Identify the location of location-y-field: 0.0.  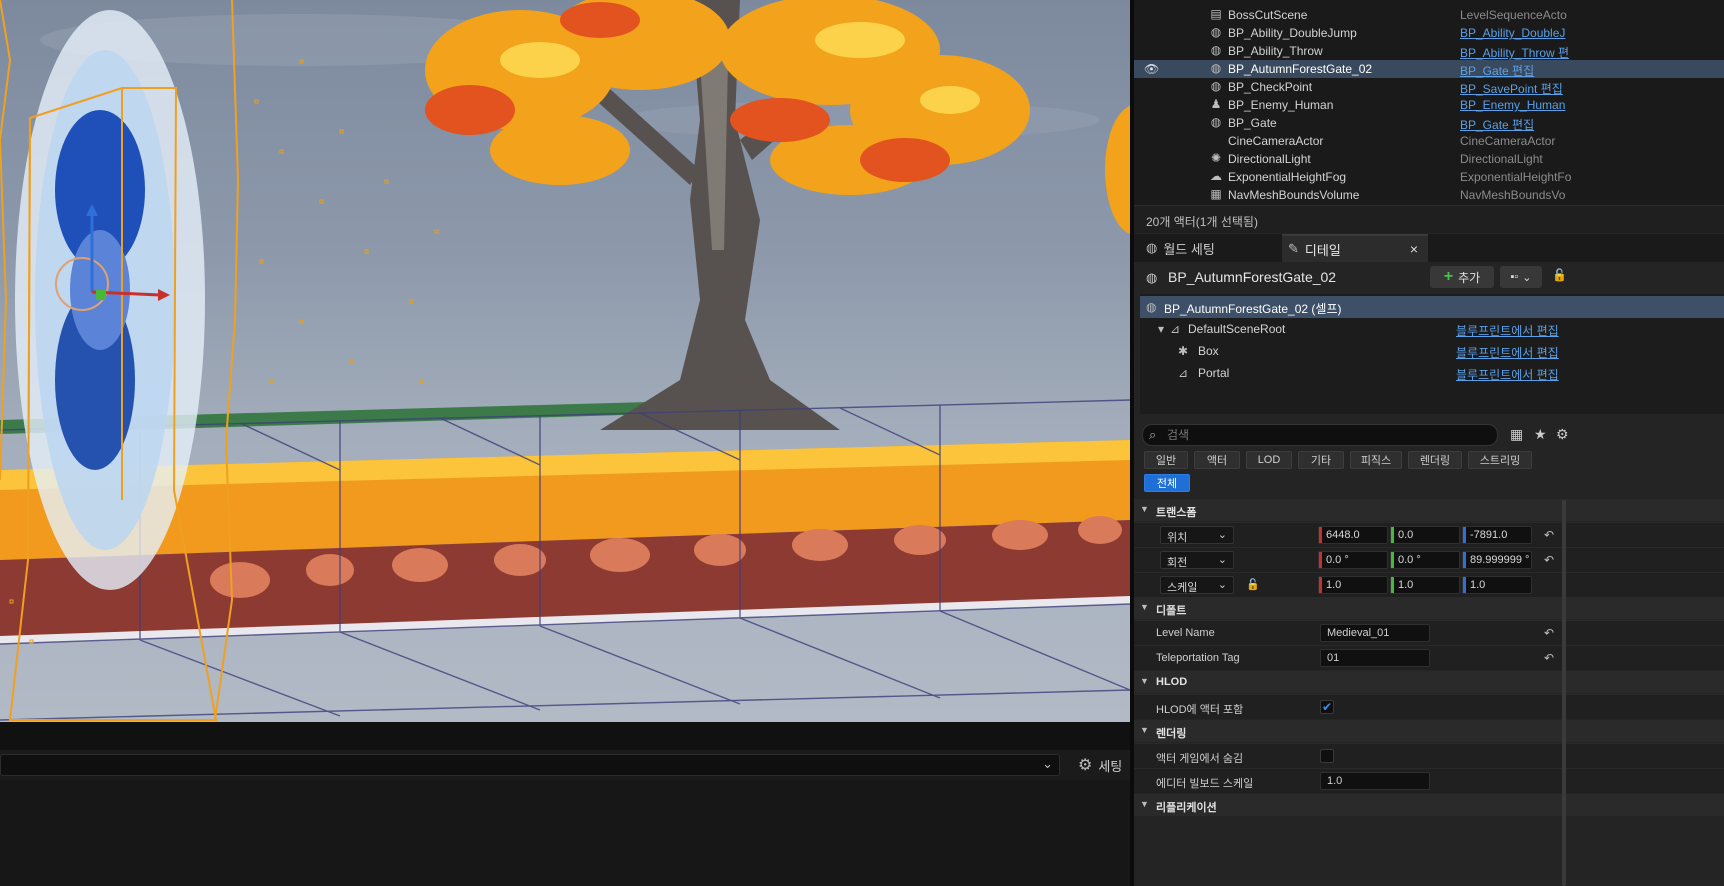
(1425, 535).